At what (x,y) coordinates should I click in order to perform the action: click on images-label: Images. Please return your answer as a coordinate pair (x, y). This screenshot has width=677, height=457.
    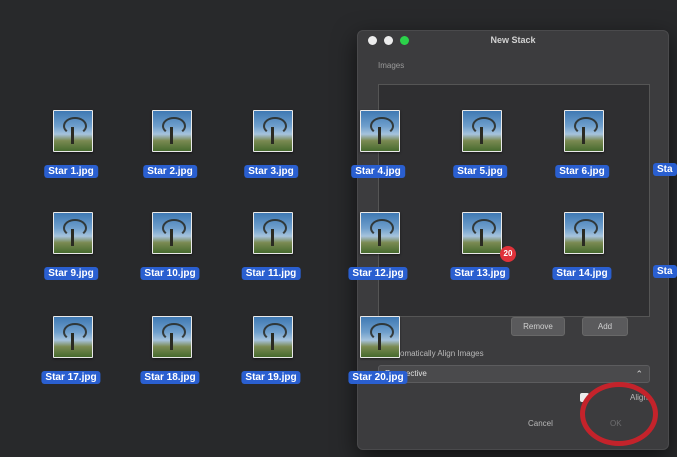
    Looking at the image, I should click on (391, 65).